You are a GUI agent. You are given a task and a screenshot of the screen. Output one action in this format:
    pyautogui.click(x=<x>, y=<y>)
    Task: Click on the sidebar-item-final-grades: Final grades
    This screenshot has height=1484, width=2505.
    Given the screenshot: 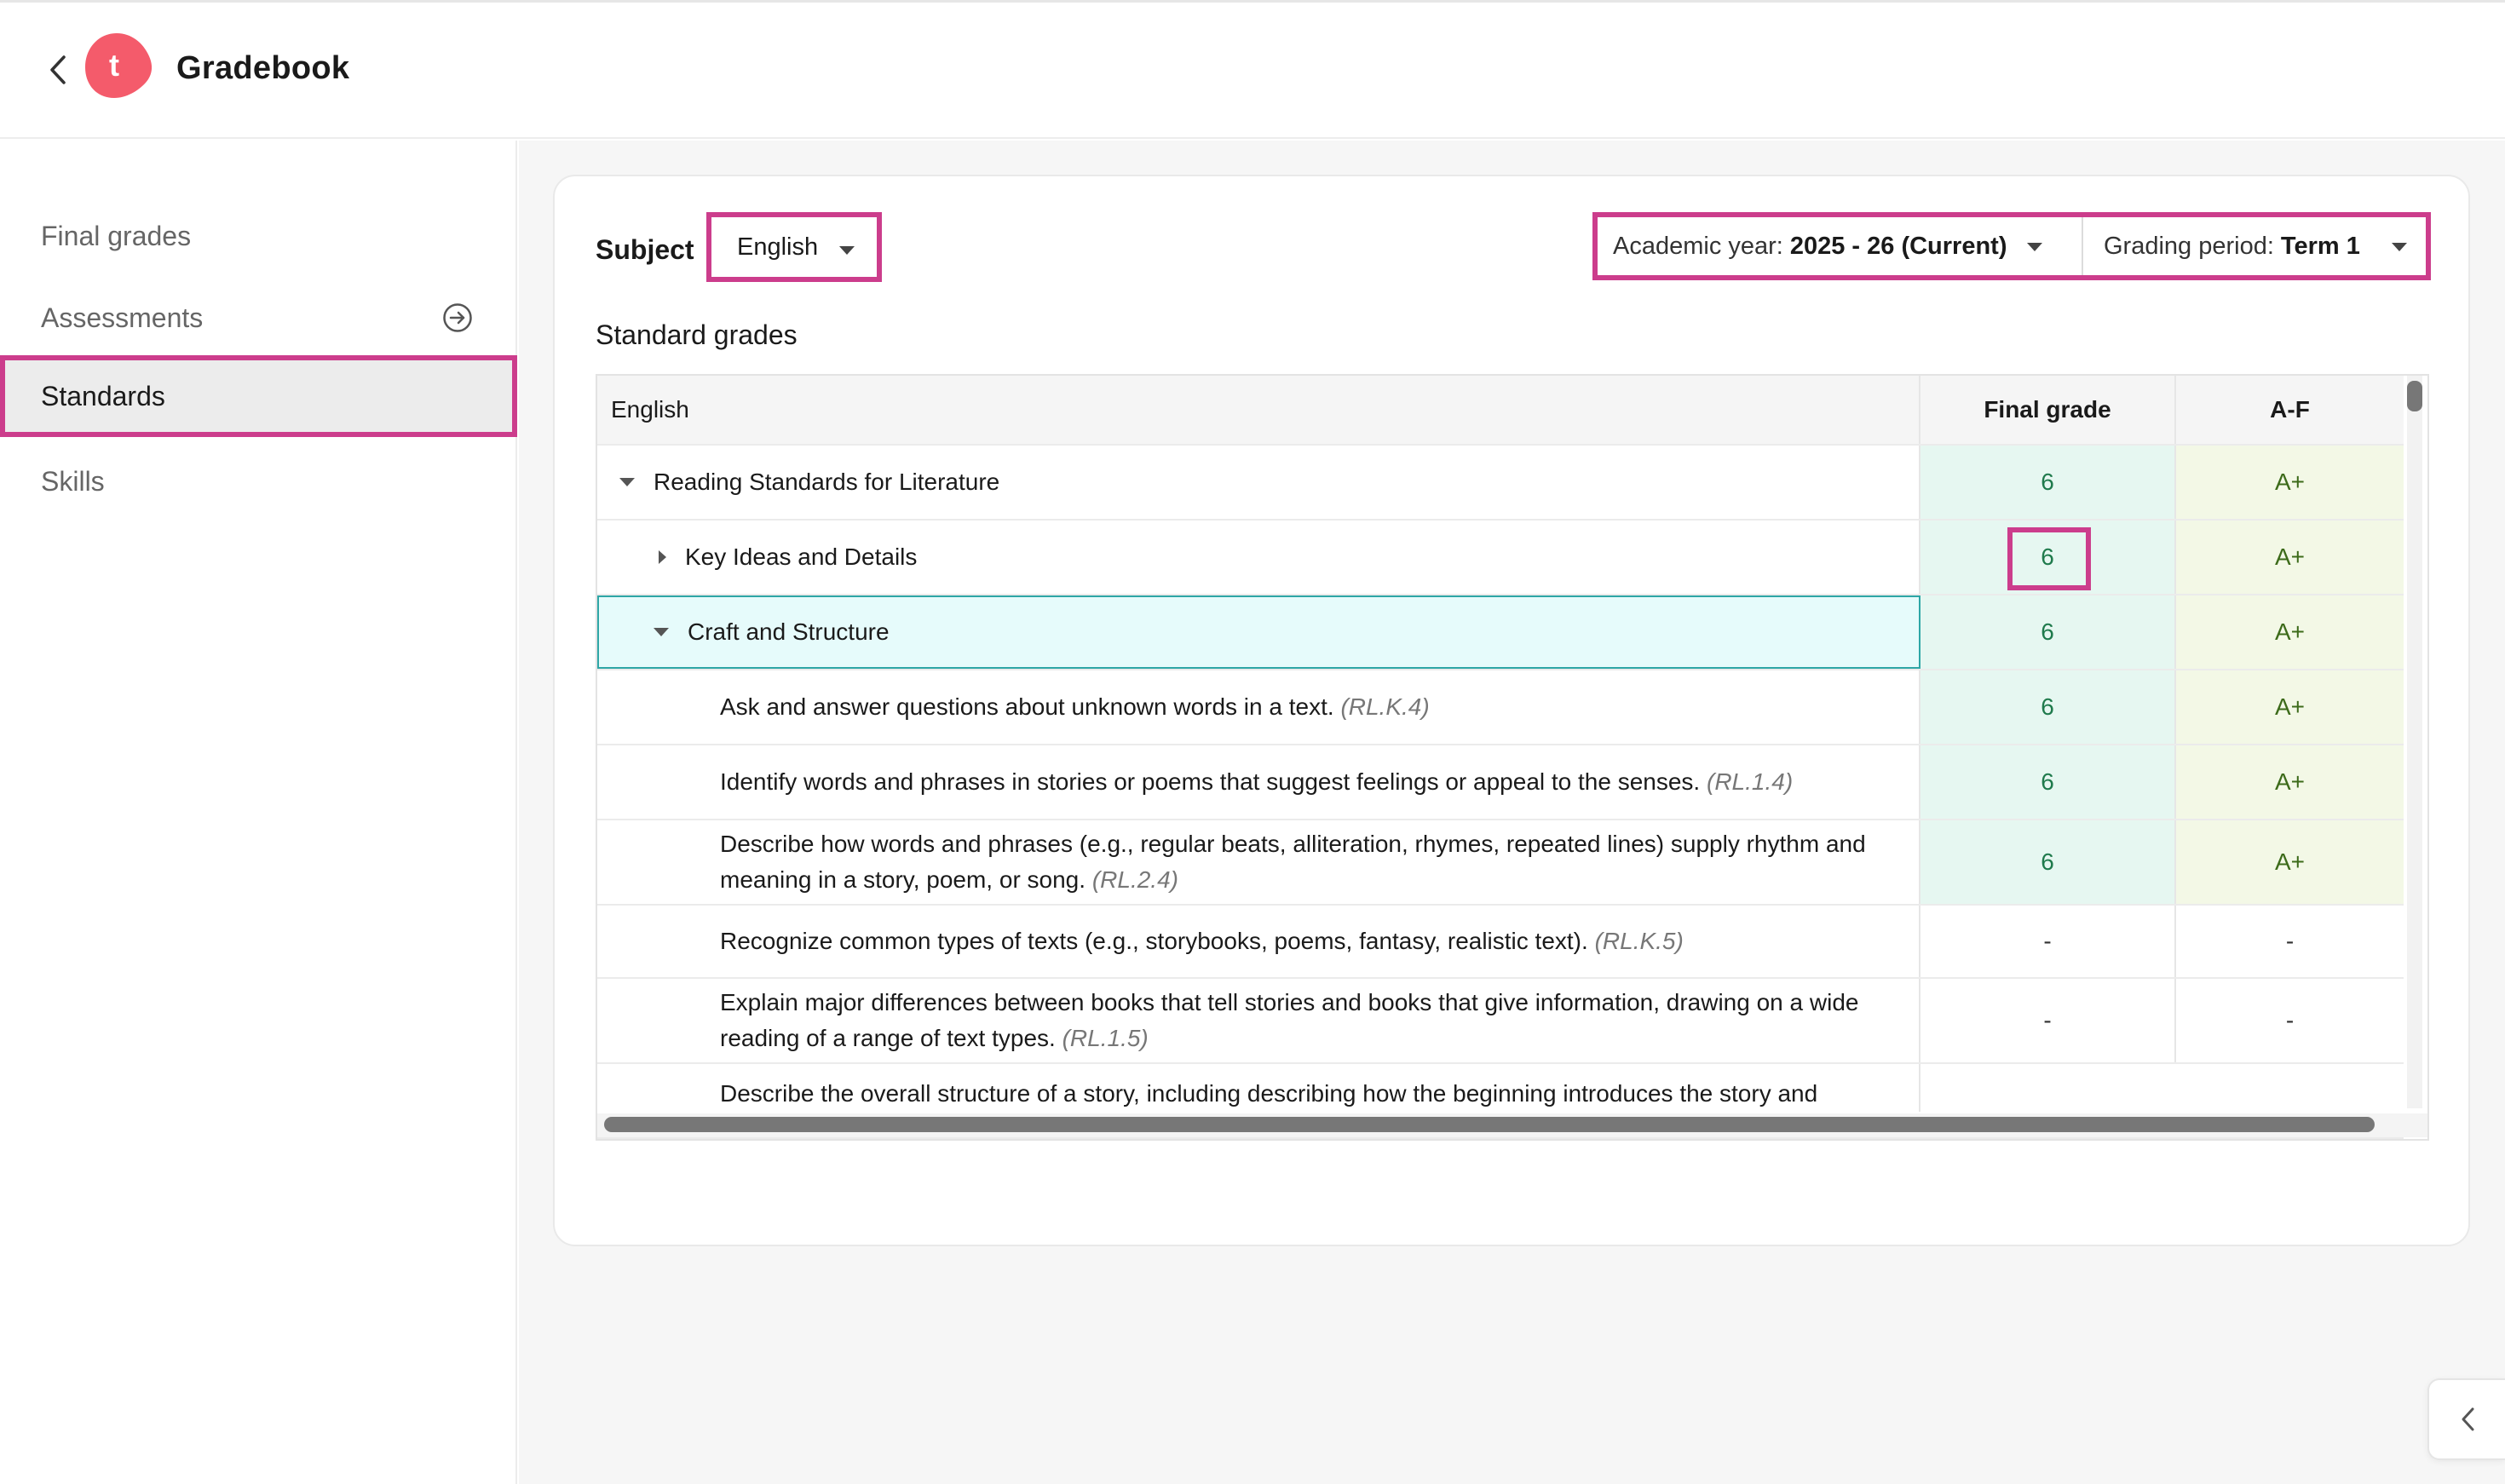 What is the action you would take?
    pyautogui.click(x=258, y=236)
    